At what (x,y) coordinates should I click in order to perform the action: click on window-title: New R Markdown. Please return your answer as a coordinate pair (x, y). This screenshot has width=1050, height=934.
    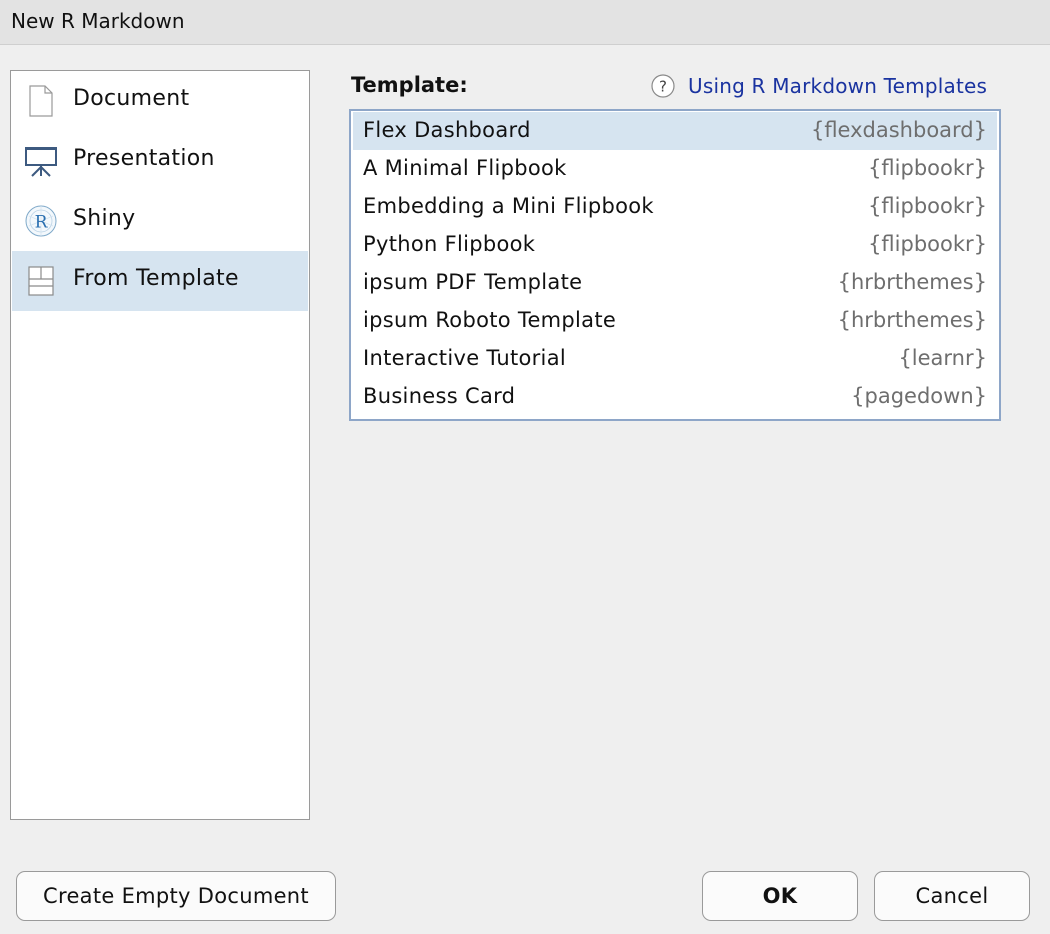
    Looking at the image, I should click on (98, 21).